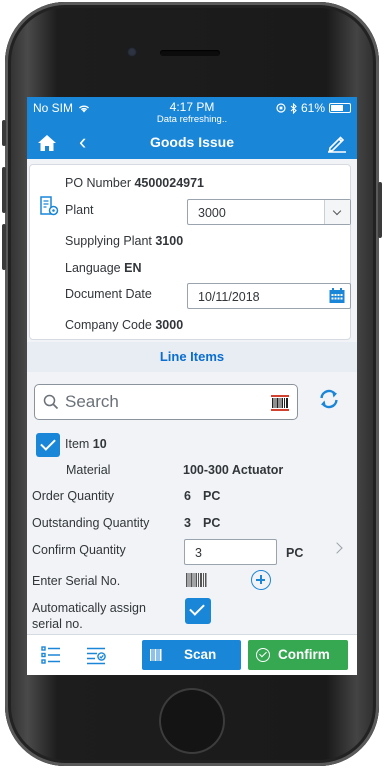 The width and height of the screenshot is (385, 768). I want to click on outstanding-quantity-label: Outstanding Quantity, so click(91, 523).